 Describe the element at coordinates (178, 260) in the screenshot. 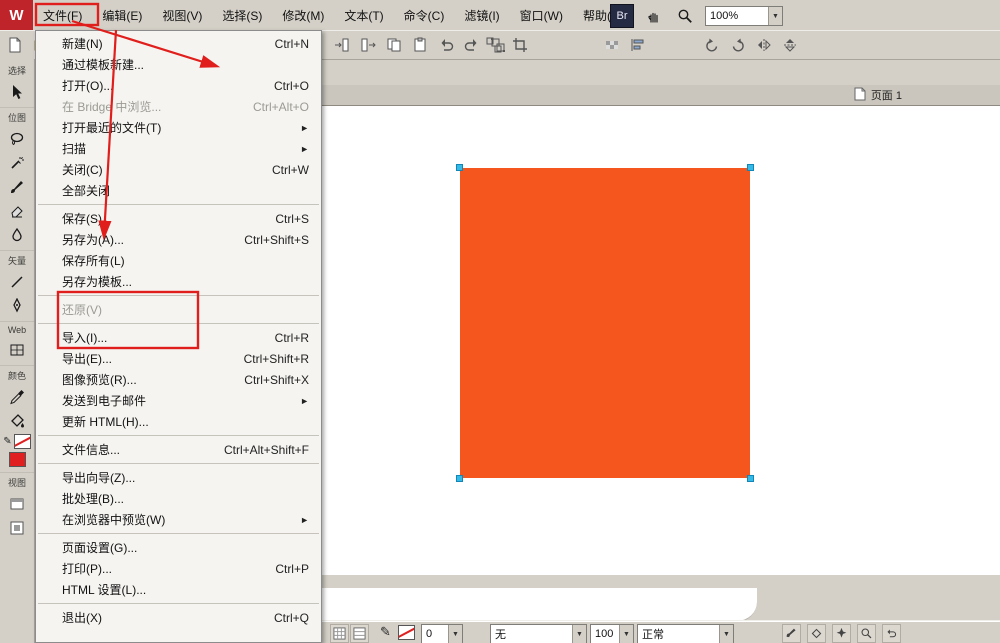

I see `menu-item-save-all: 保存所有(L)` at that location.